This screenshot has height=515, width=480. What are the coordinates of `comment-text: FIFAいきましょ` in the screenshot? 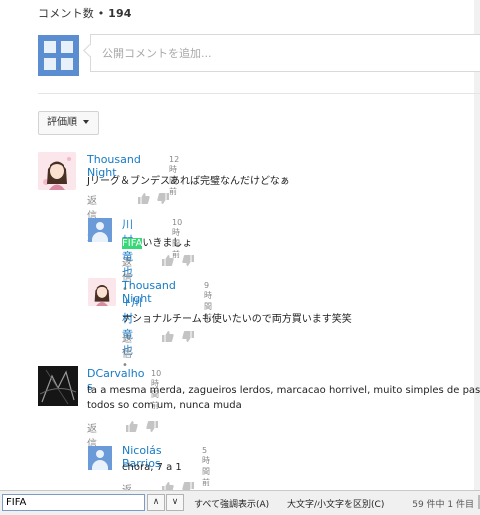 It's located at (157, 243).